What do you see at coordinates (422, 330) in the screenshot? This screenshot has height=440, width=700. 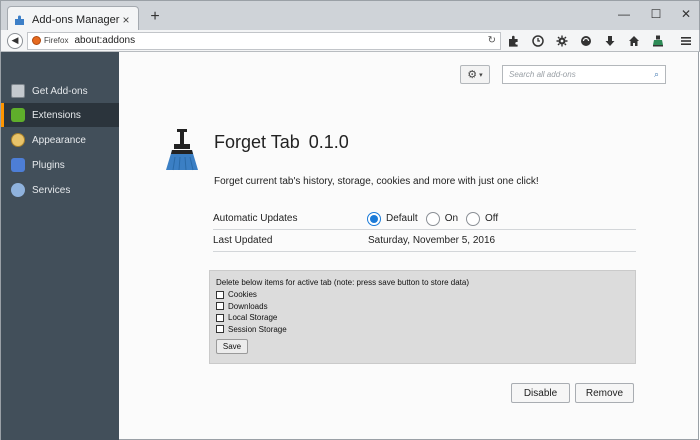 I see `checkbox-session-storage: Session Storage` at bounding box center [422, 330].